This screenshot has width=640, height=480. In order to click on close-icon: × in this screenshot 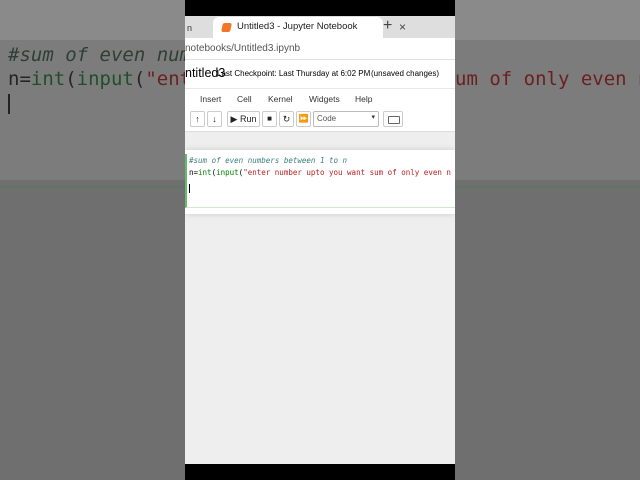, I will do `click(402, 27)`.